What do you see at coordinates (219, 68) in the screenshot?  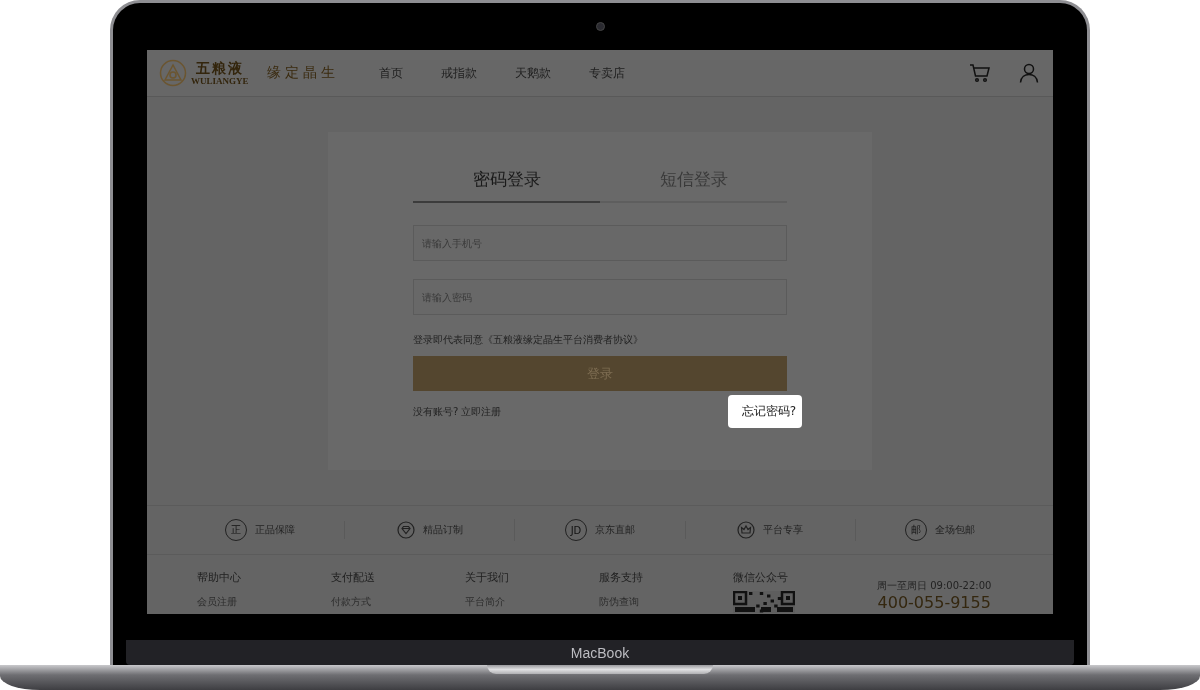 I see `logo-text: 五粮液` at bounding box center [219, 68].